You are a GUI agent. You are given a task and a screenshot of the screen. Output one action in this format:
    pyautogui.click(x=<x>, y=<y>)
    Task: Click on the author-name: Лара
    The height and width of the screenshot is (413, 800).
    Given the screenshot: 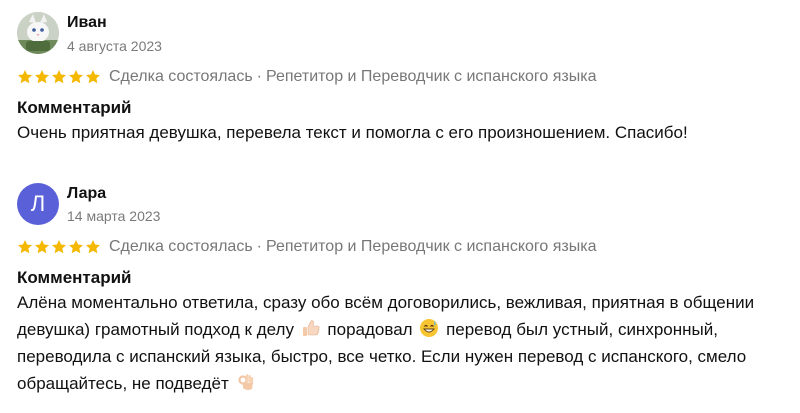 What is the action you would take?
    pyautogui.click(x=86, y=194)
    